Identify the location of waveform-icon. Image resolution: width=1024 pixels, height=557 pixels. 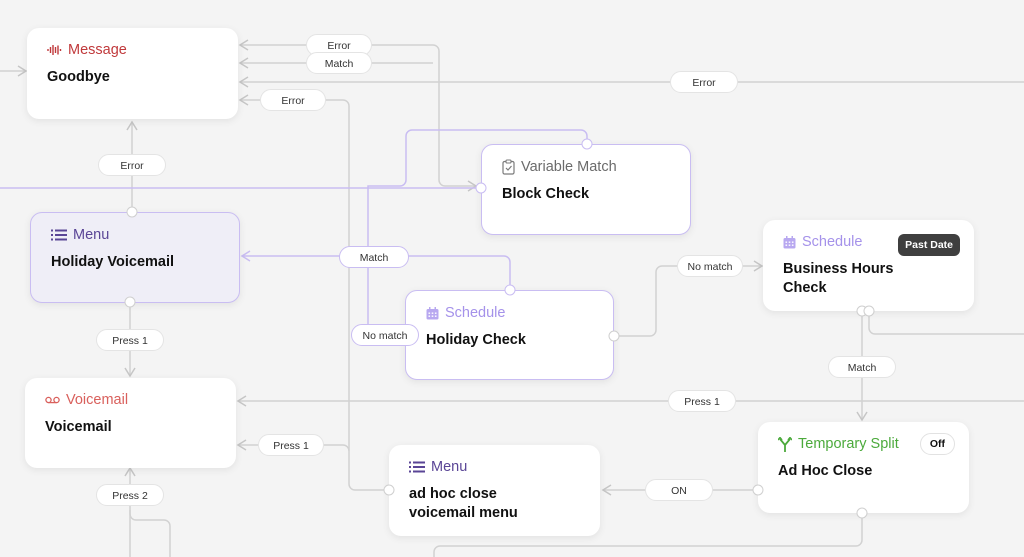
(54, 50).